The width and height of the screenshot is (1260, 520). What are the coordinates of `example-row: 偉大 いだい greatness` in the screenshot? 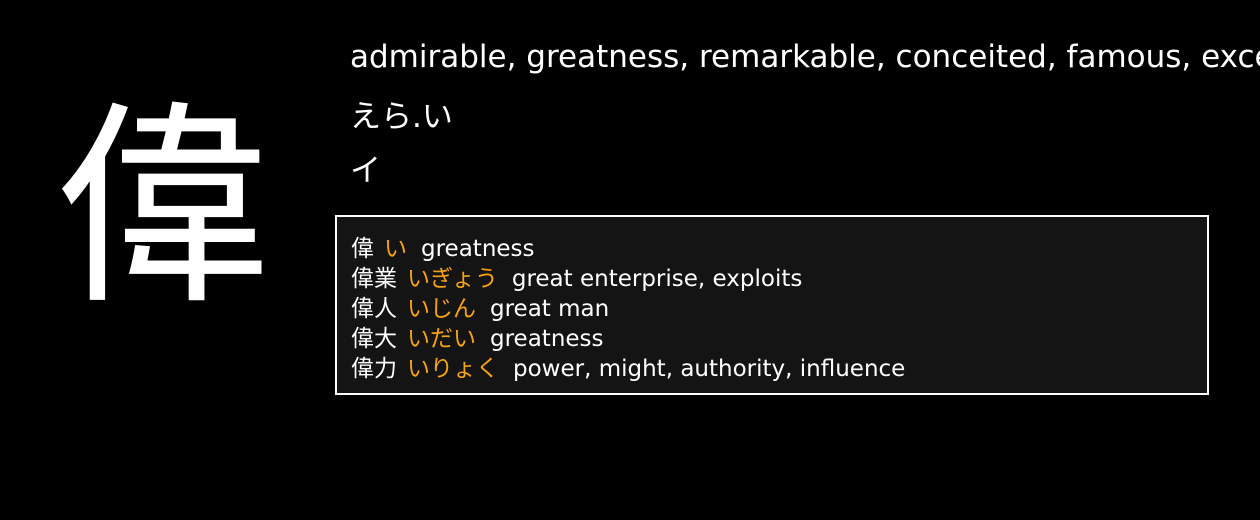 It's located at (779, 339).